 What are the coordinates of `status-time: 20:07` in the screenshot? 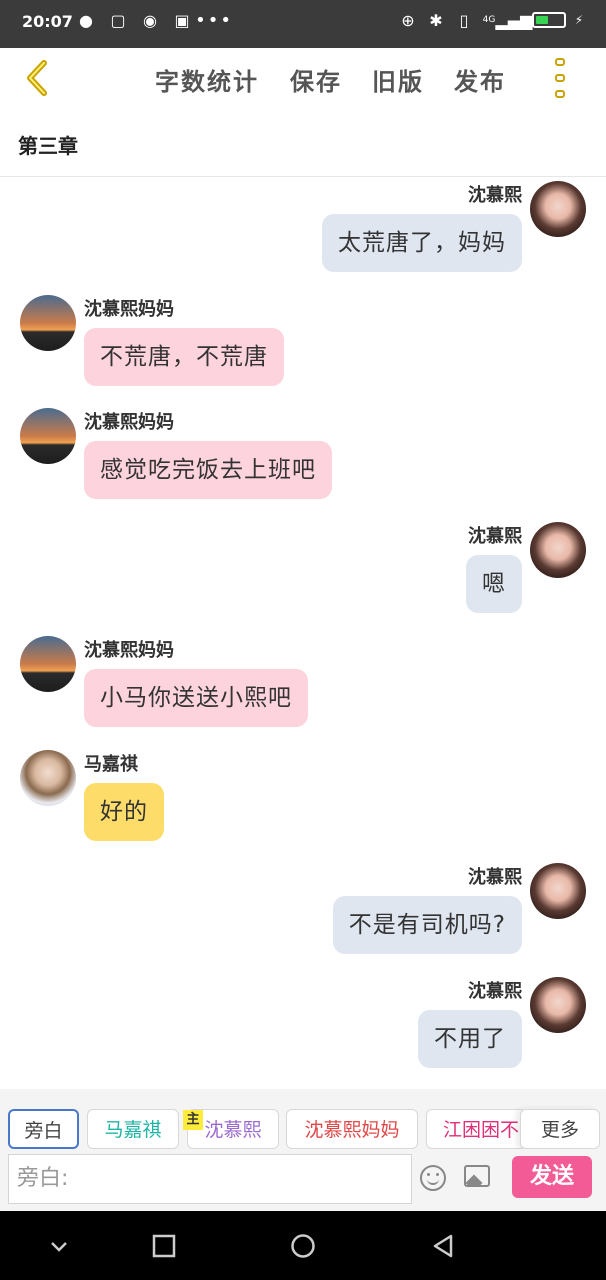 It's located at (47, 21).